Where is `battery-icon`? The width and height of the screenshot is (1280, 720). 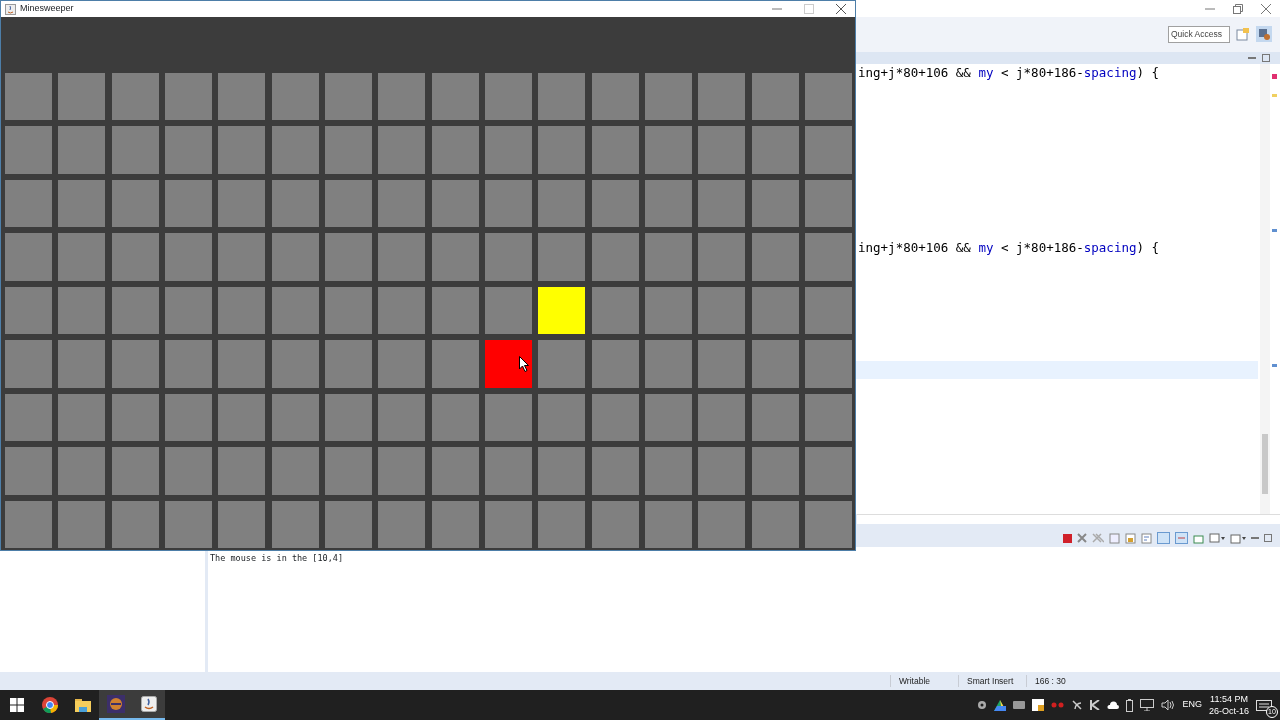
battery-icon is located at coordinates (1130, 705).